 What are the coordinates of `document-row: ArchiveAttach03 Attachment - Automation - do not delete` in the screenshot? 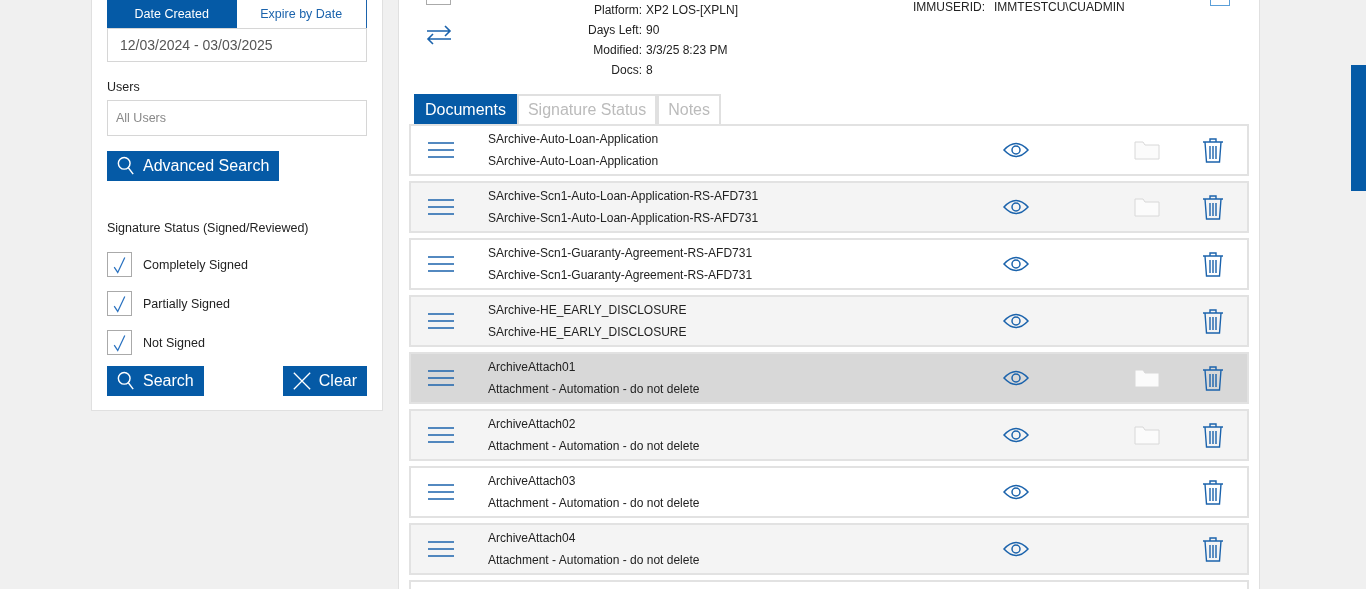 It's located at (829, 492).